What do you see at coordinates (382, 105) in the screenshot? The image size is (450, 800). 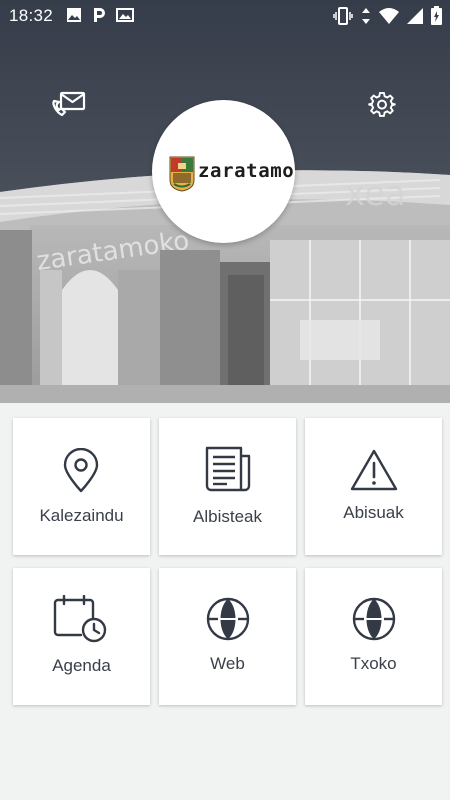 I see `gear-icon` at bounding box center [382, 105].